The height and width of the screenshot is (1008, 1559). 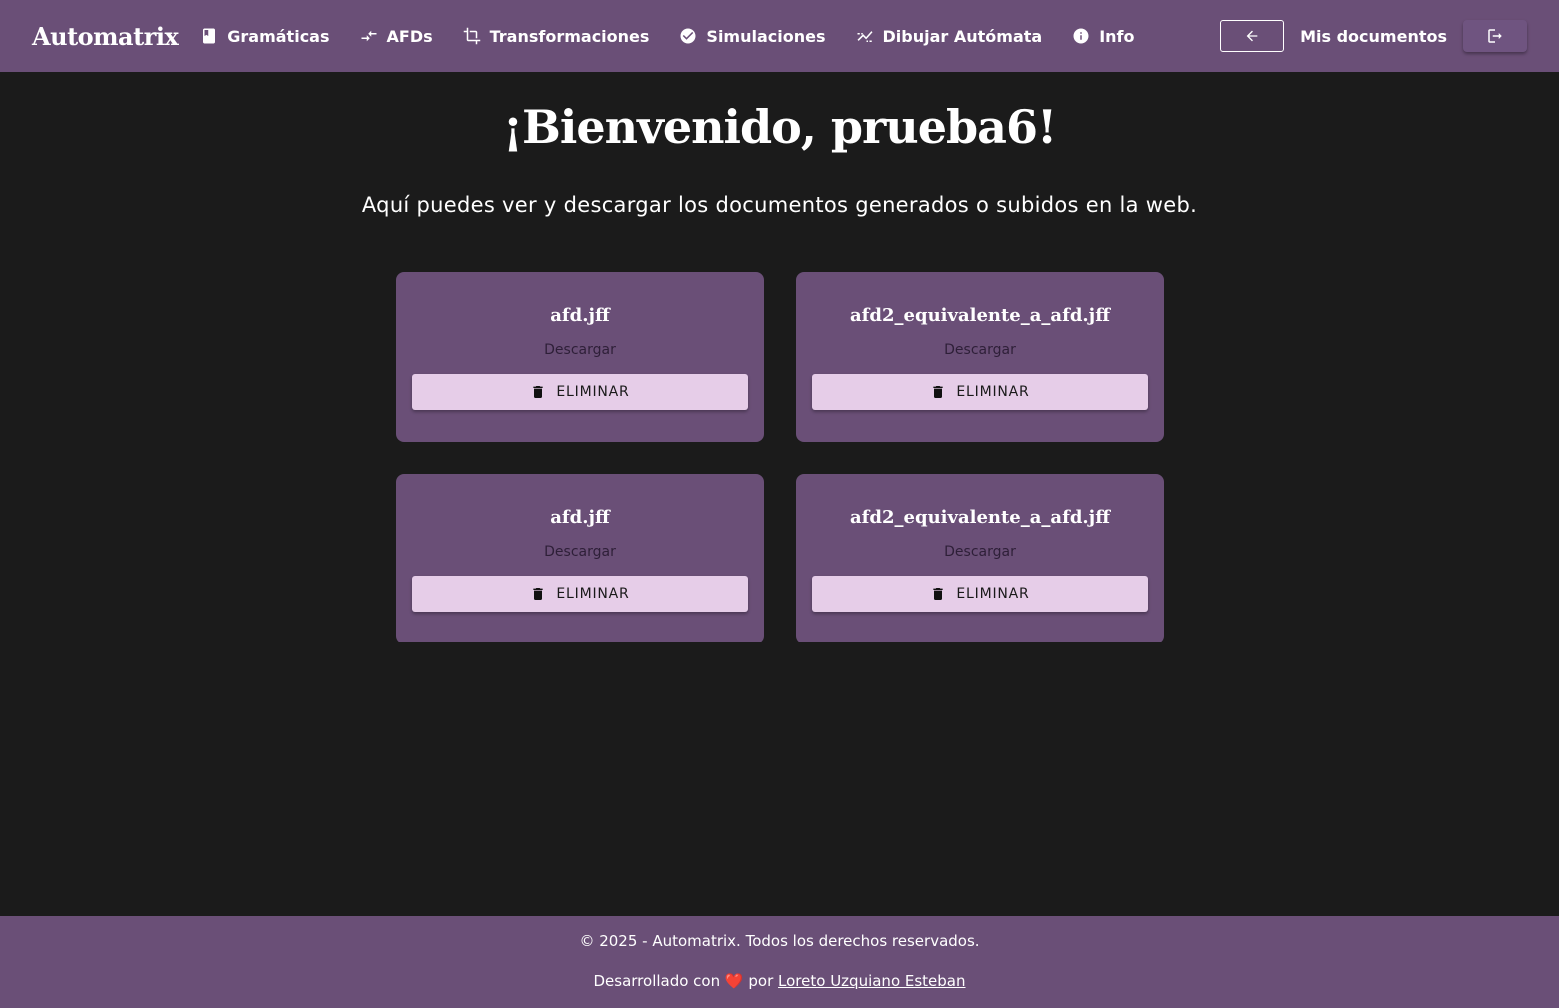 What do you see at coordinates (962, 36) in the screenshot?
I see `nav-item-label: Dibujar Autómata` at bounding box center [962, 36].